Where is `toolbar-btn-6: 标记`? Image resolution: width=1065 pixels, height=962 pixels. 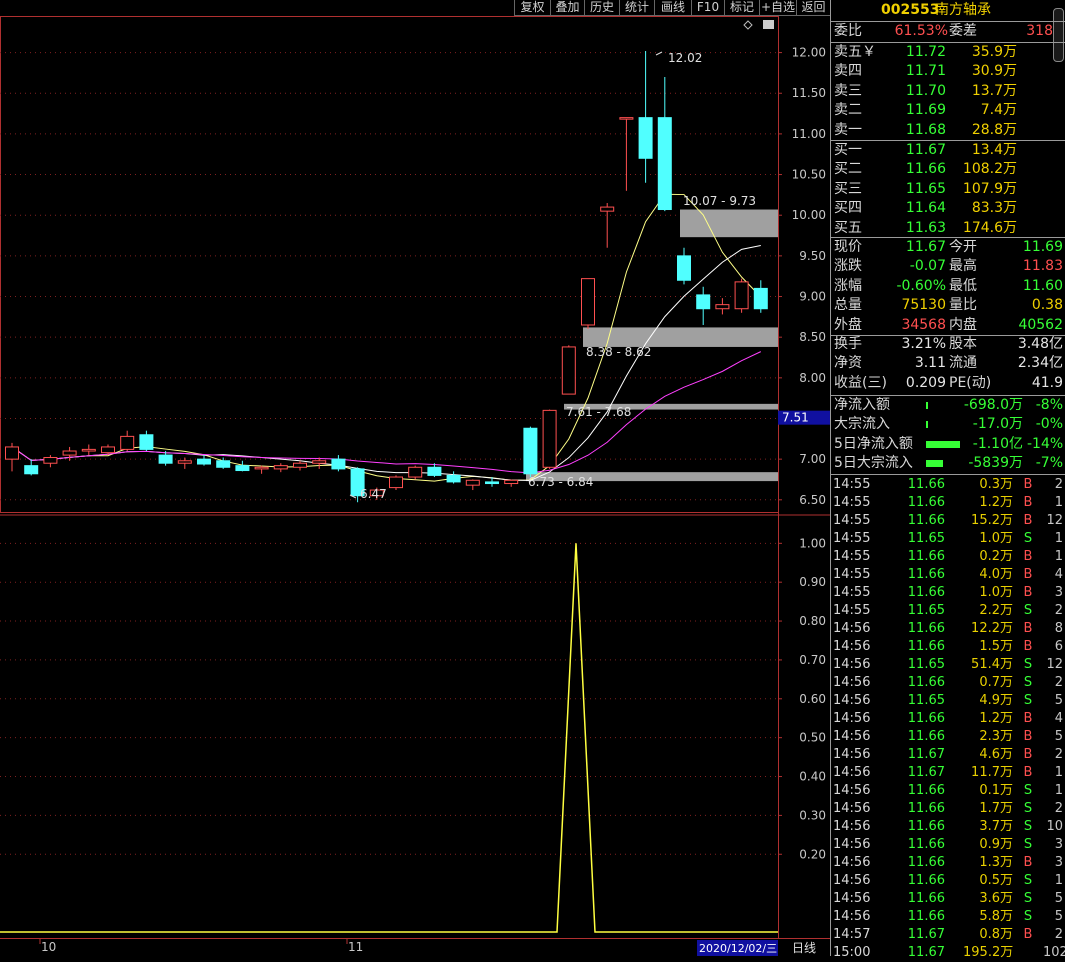 toolbar-btn-6: 标记 is located at coordinates (741, 8).